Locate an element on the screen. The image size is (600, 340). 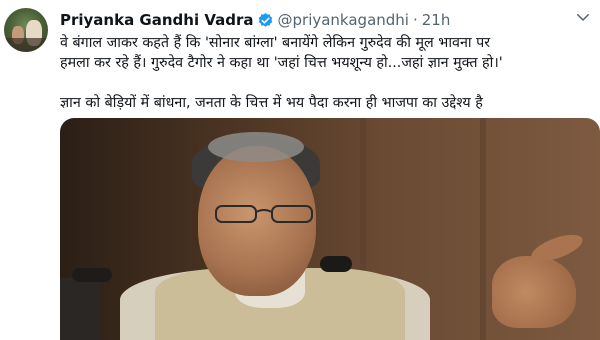
speaker-grey-hair is located at coordinates (256, 147).